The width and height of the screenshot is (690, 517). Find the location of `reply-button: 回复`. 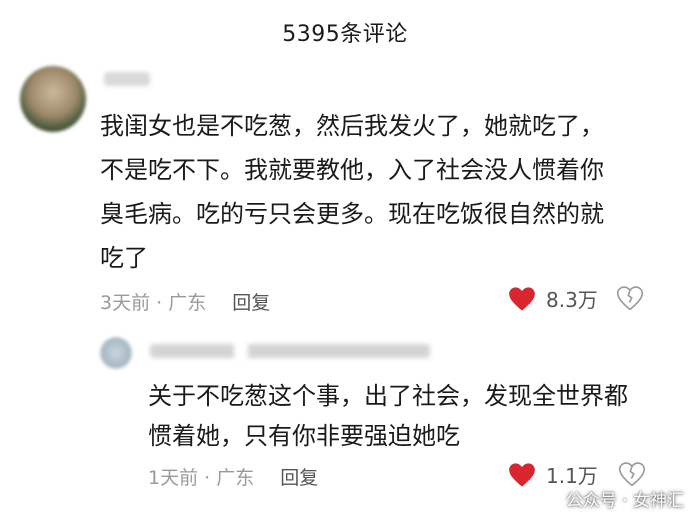

reply-button: 回复 is located at coordinates (251, 301).